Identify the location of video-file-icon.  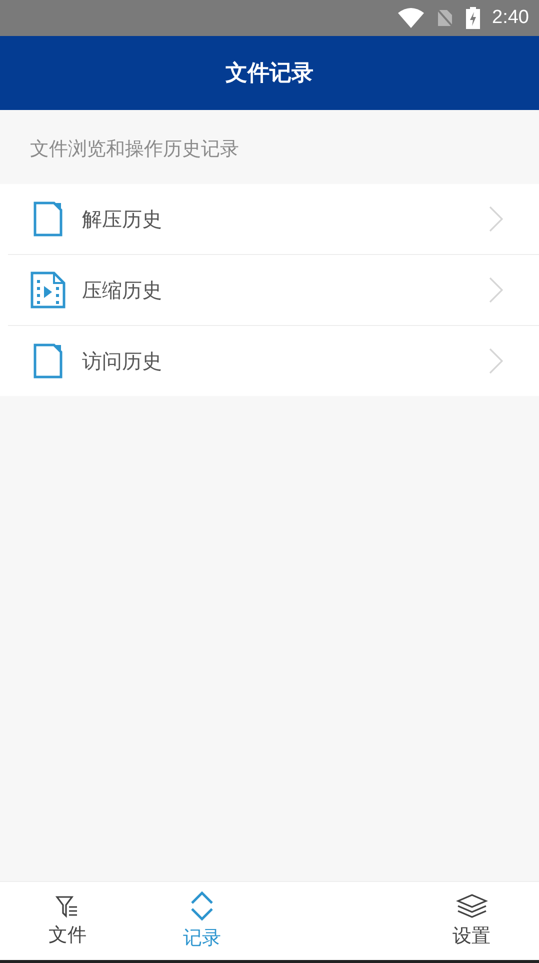
(48, 290).